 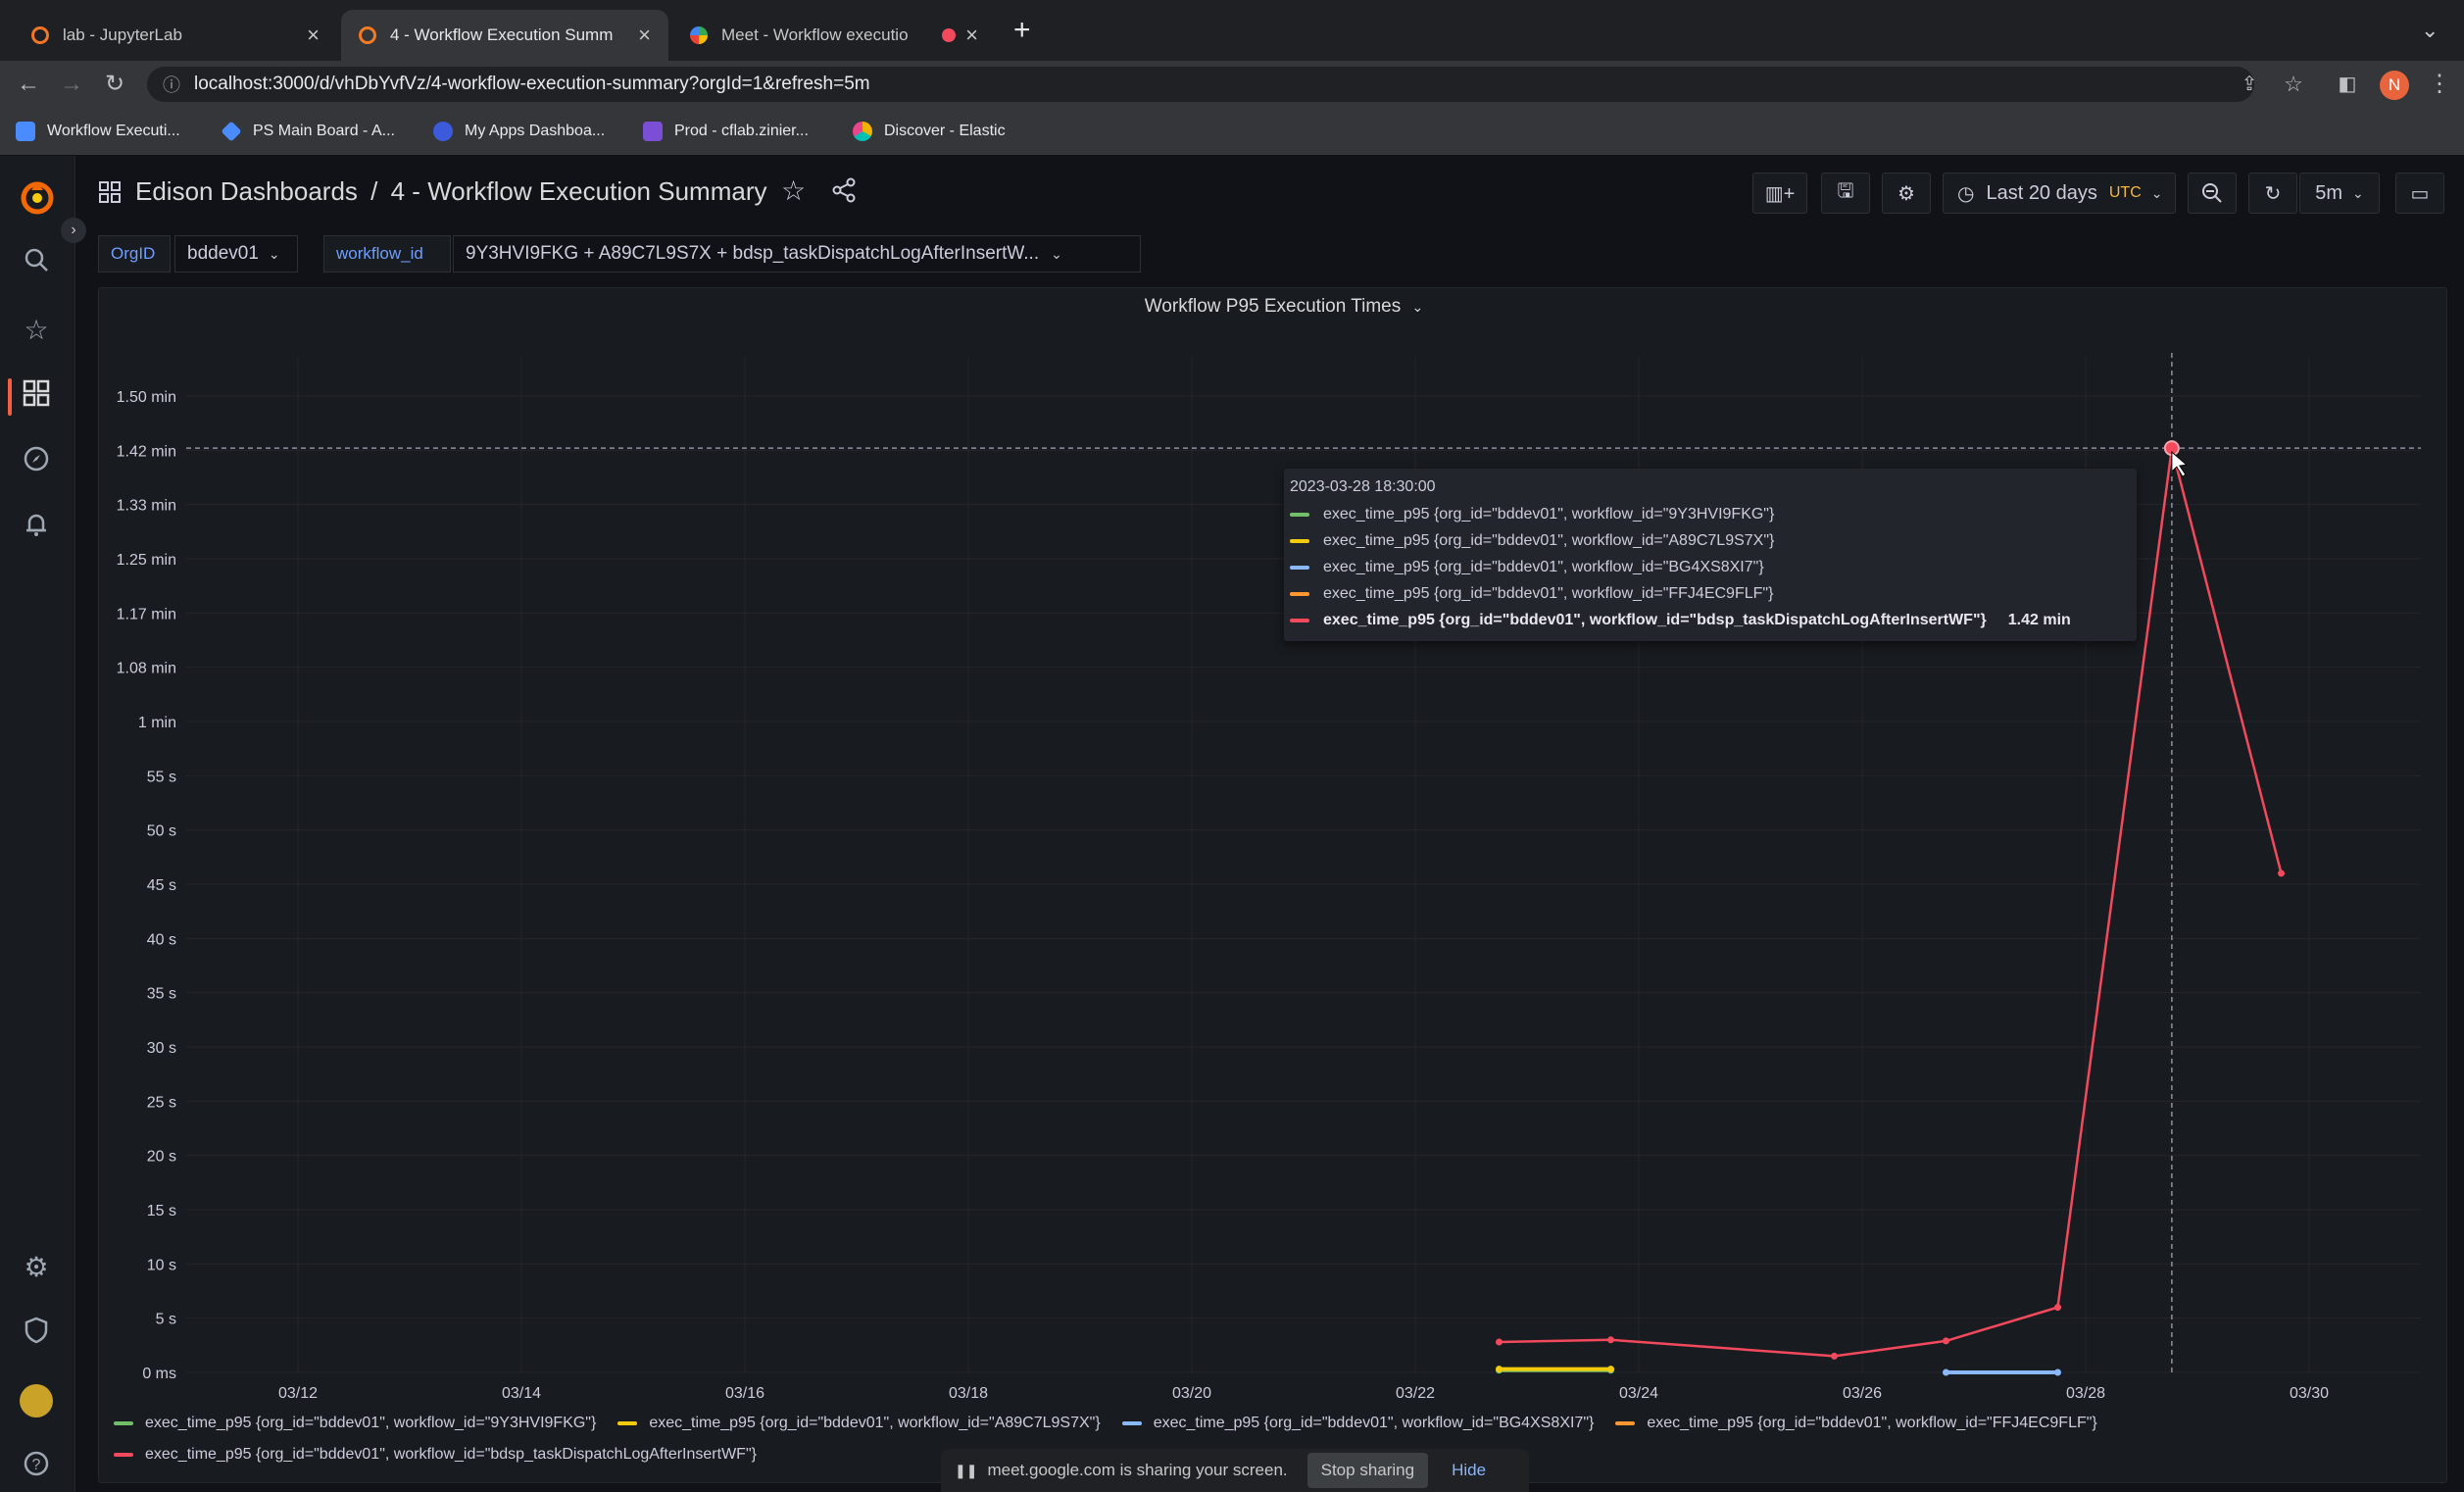 What do you see at coordinates (146, 614) in the screenshot?
I see `y-tick-label: 1.17 min` at bounding box center [146, 614].